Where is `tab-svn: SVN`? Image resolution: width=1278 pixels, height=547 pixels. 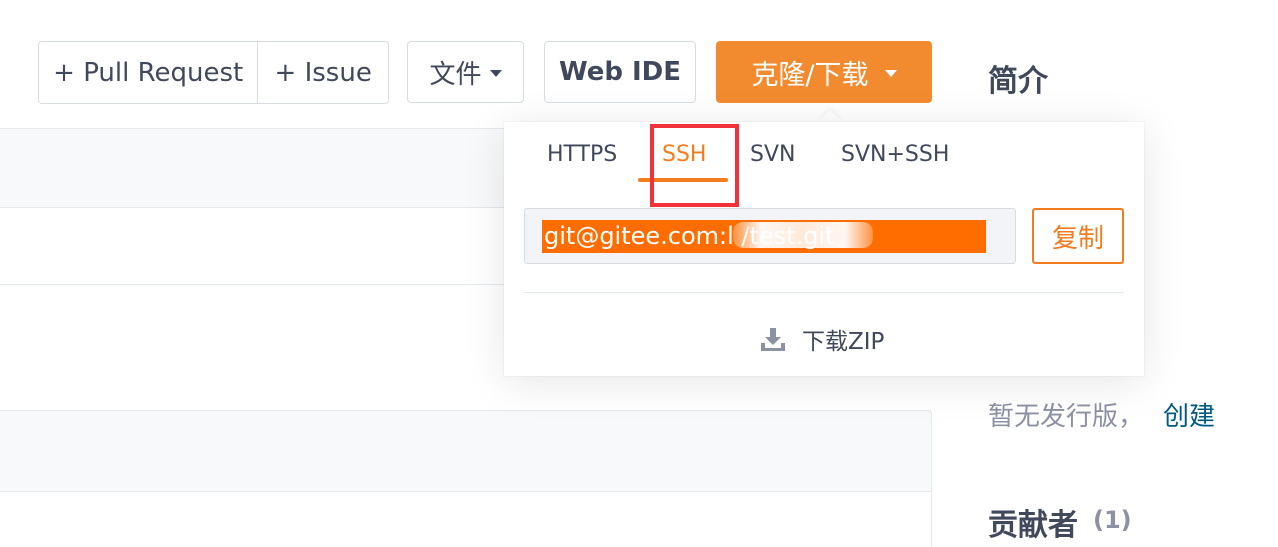
tab-svn: SVN is located at coordinates (772, 154).